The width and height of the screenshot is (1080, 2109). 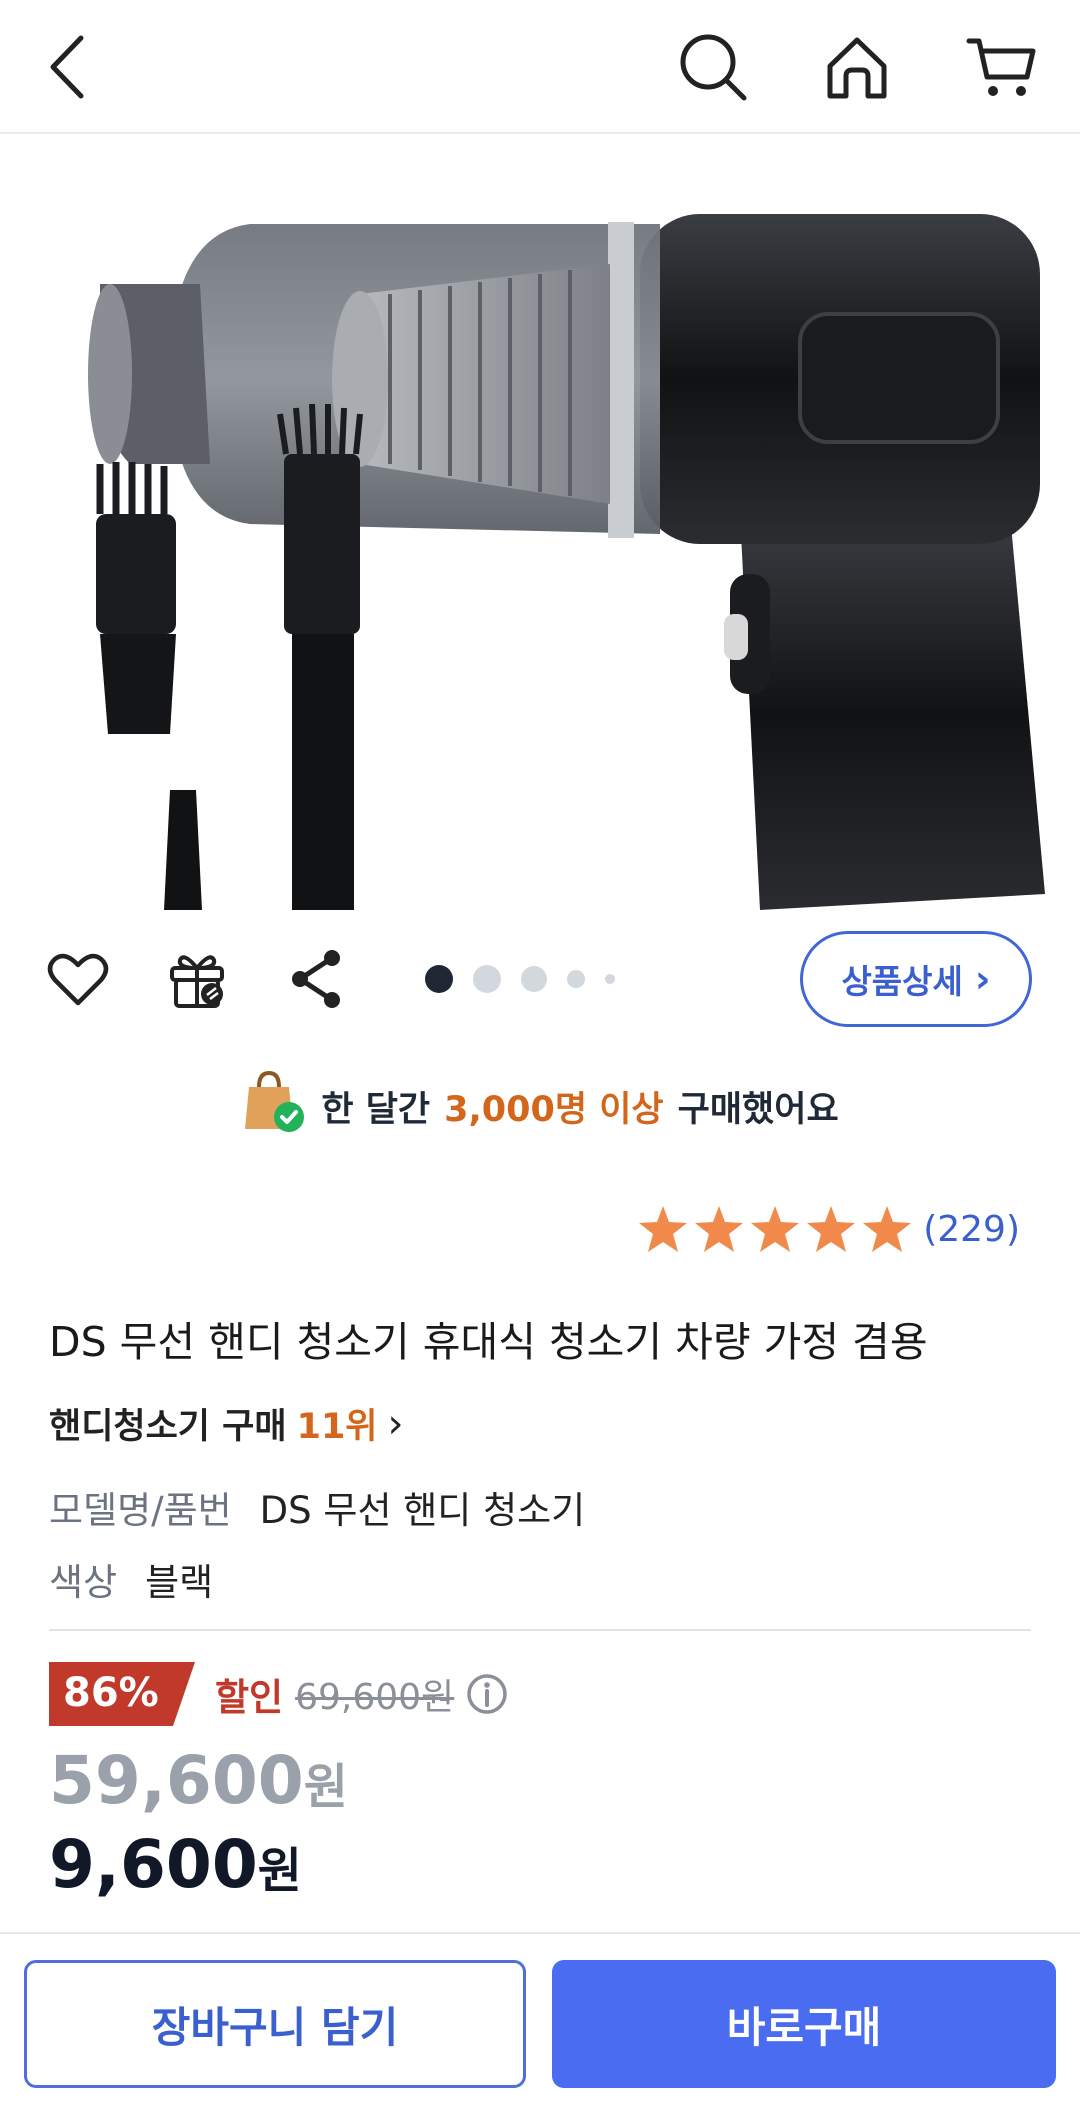 What do you see at coordinates (857, 67) in the screenshot?
I see `home-icon` at bounding box center [857, 67].